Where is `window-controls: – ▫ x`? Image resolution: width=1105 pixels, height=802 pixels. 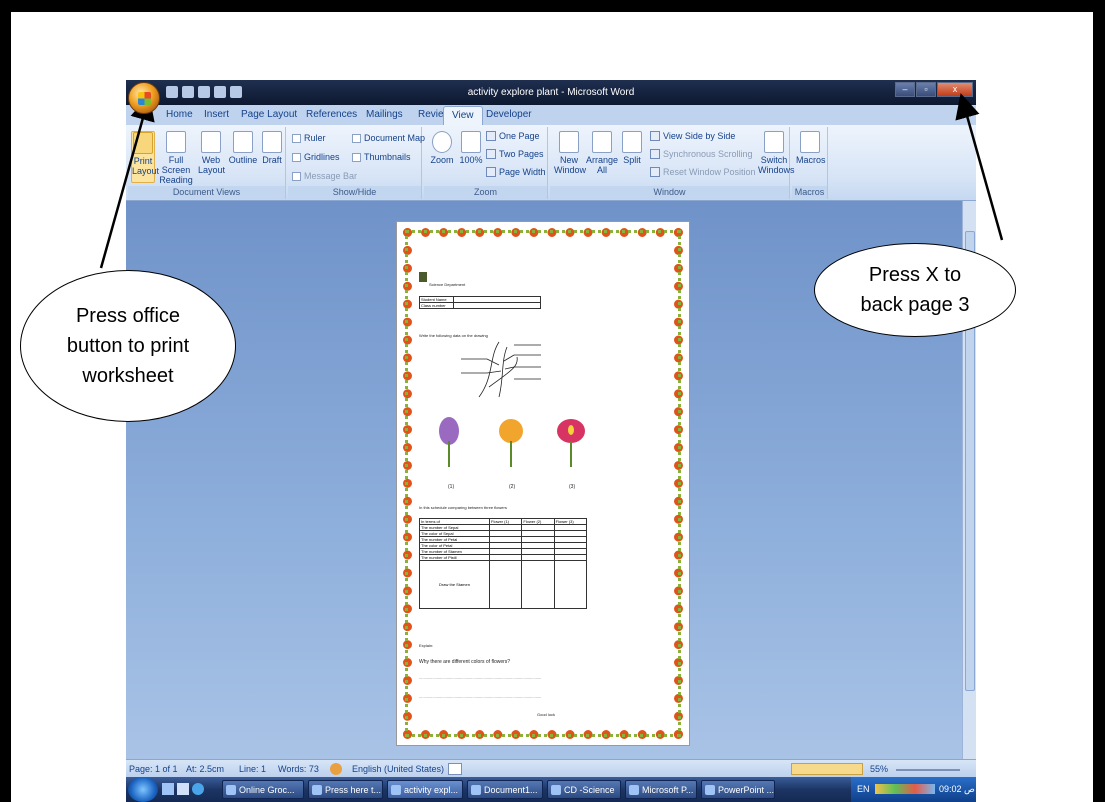
window-controls: – ▫ x is located at coordinates (934, 89).